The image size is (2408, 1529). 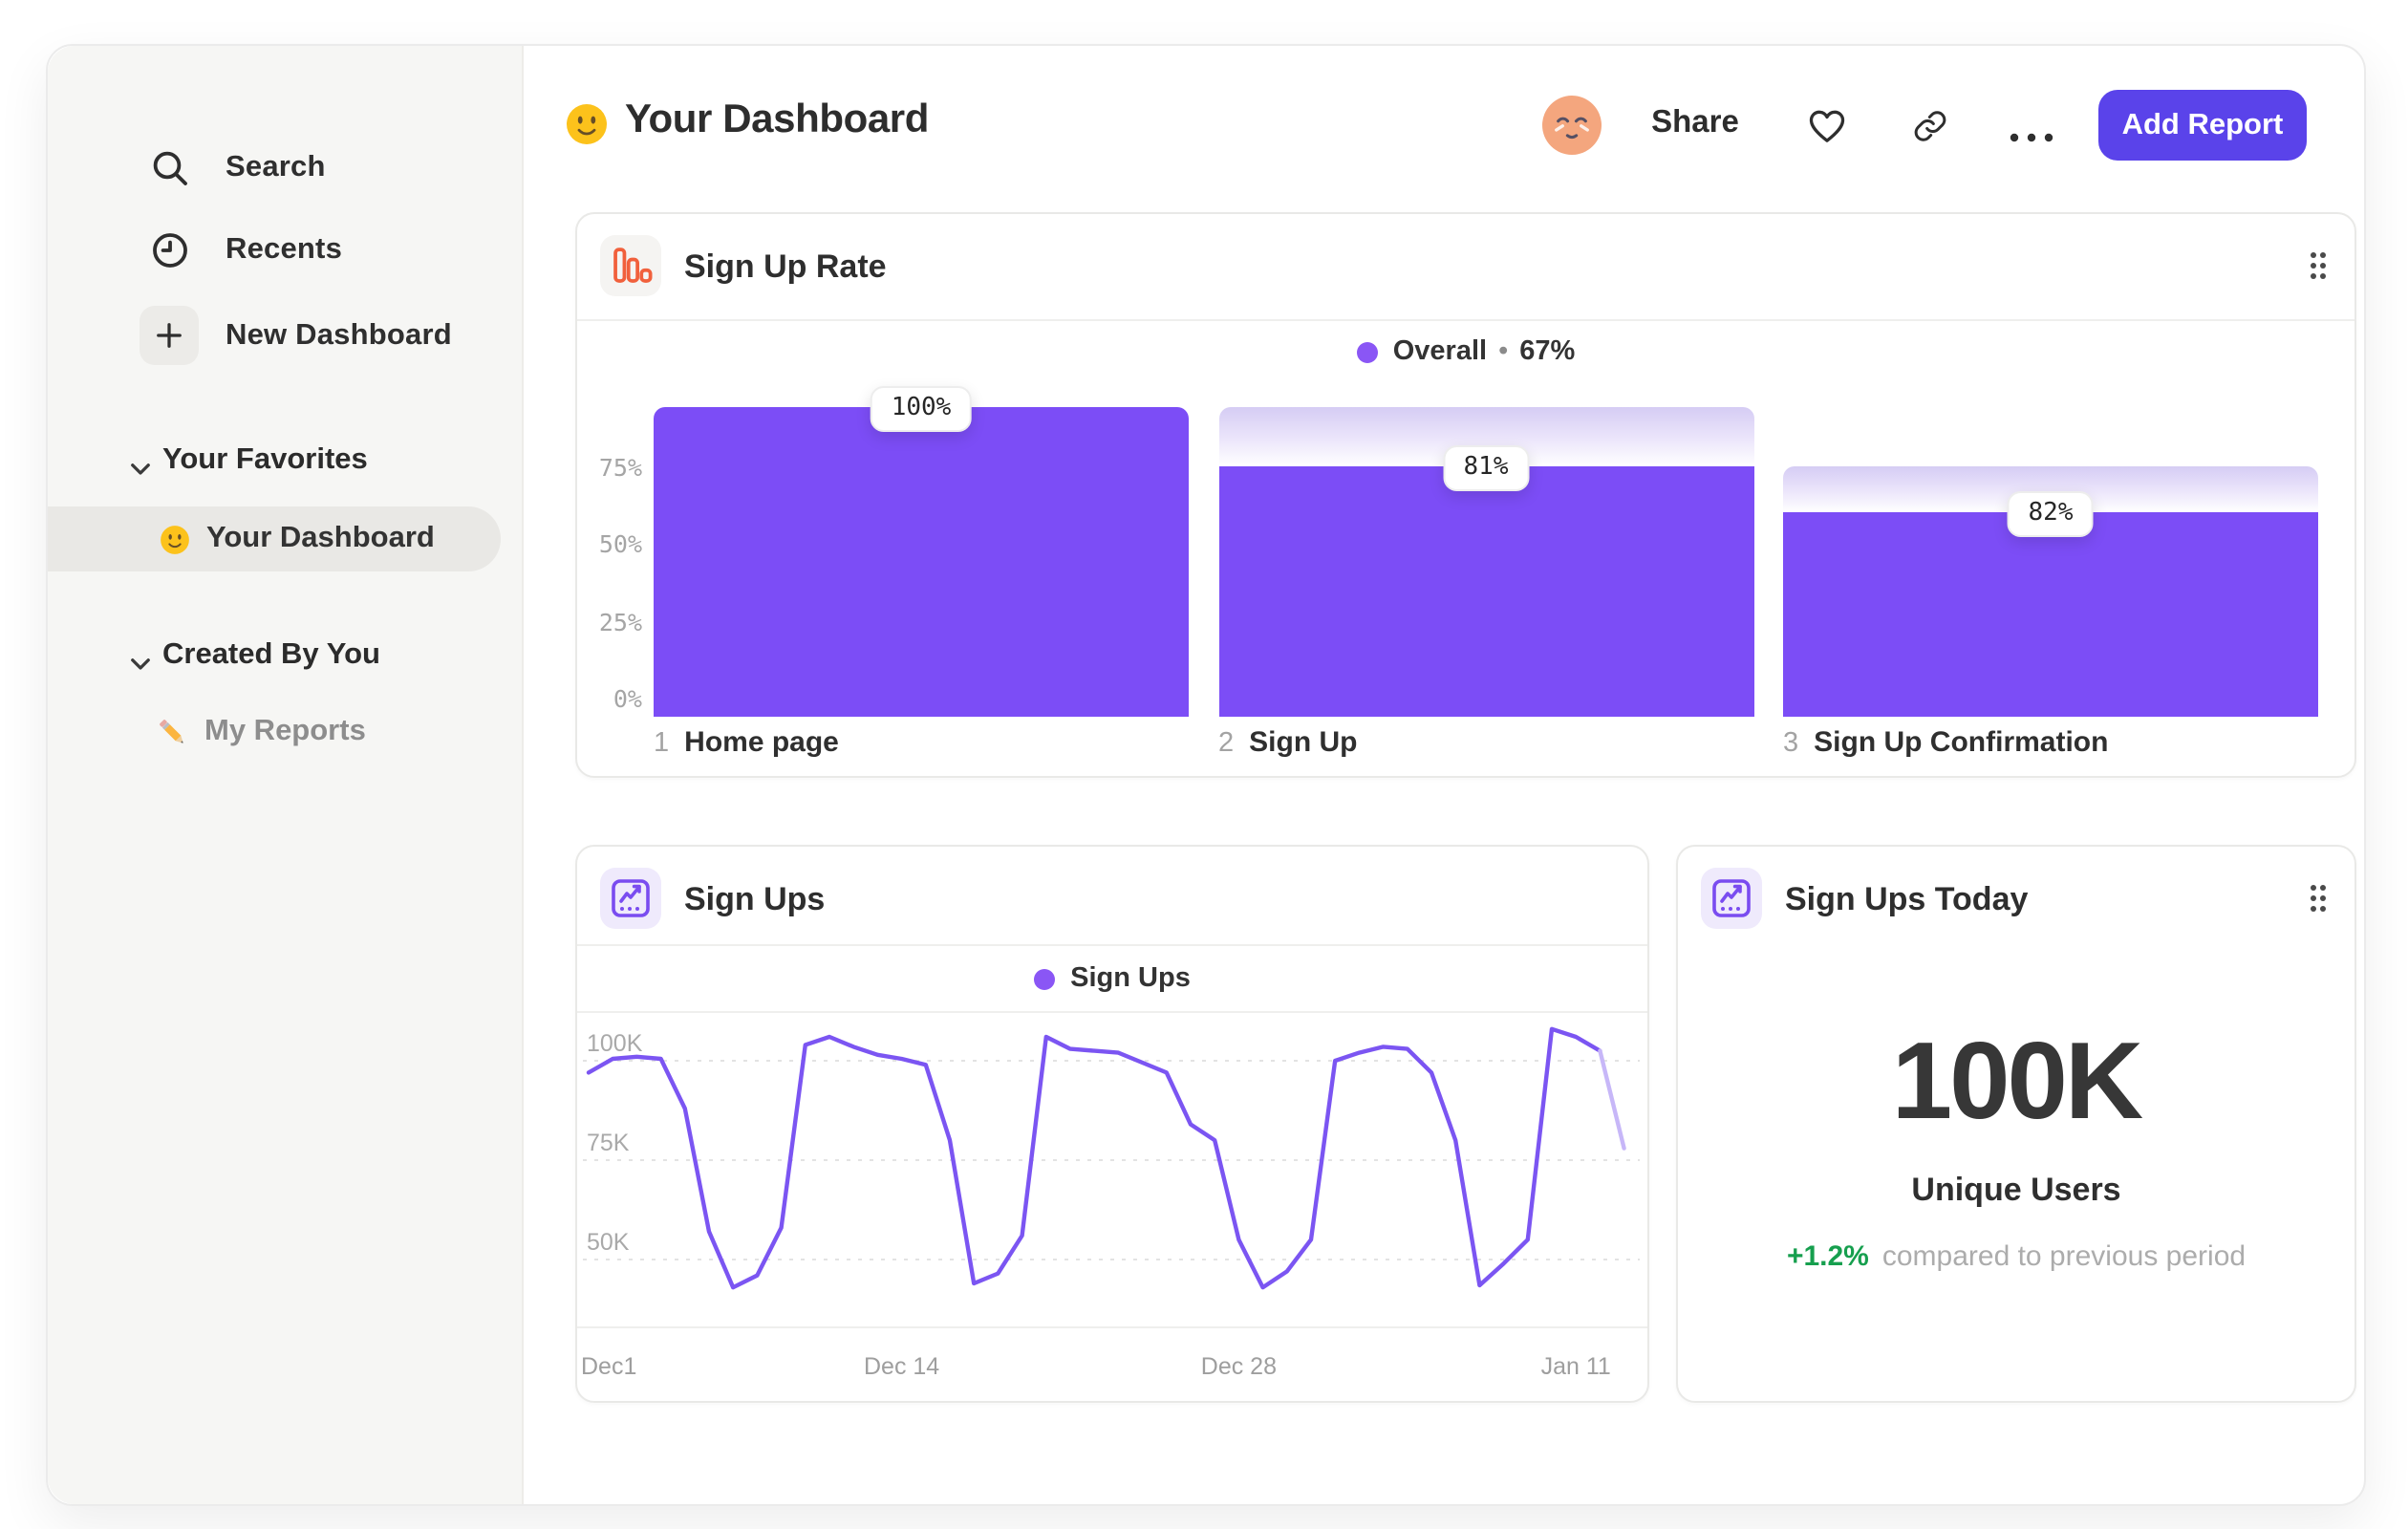 What do you see at coordinates (170, 250) in the screenshot?
I see `recents-icon` at bounding box center [170, 250].